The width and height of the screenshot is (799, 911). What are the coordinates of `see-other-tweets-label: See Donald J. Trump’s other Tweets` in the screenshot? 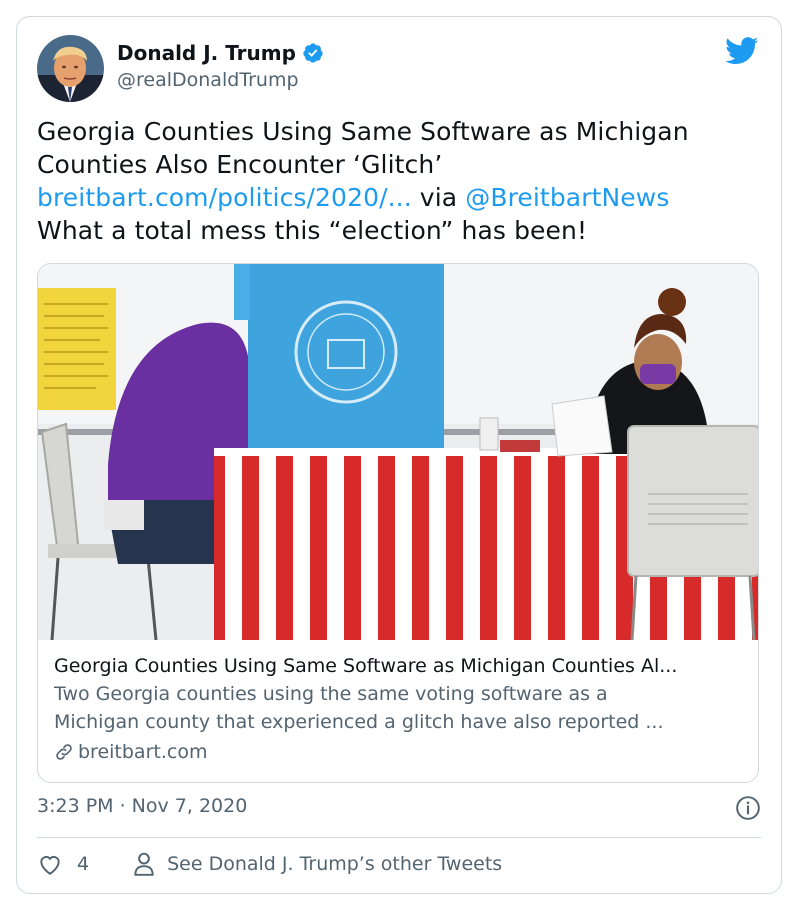 It's located at (334, 864).